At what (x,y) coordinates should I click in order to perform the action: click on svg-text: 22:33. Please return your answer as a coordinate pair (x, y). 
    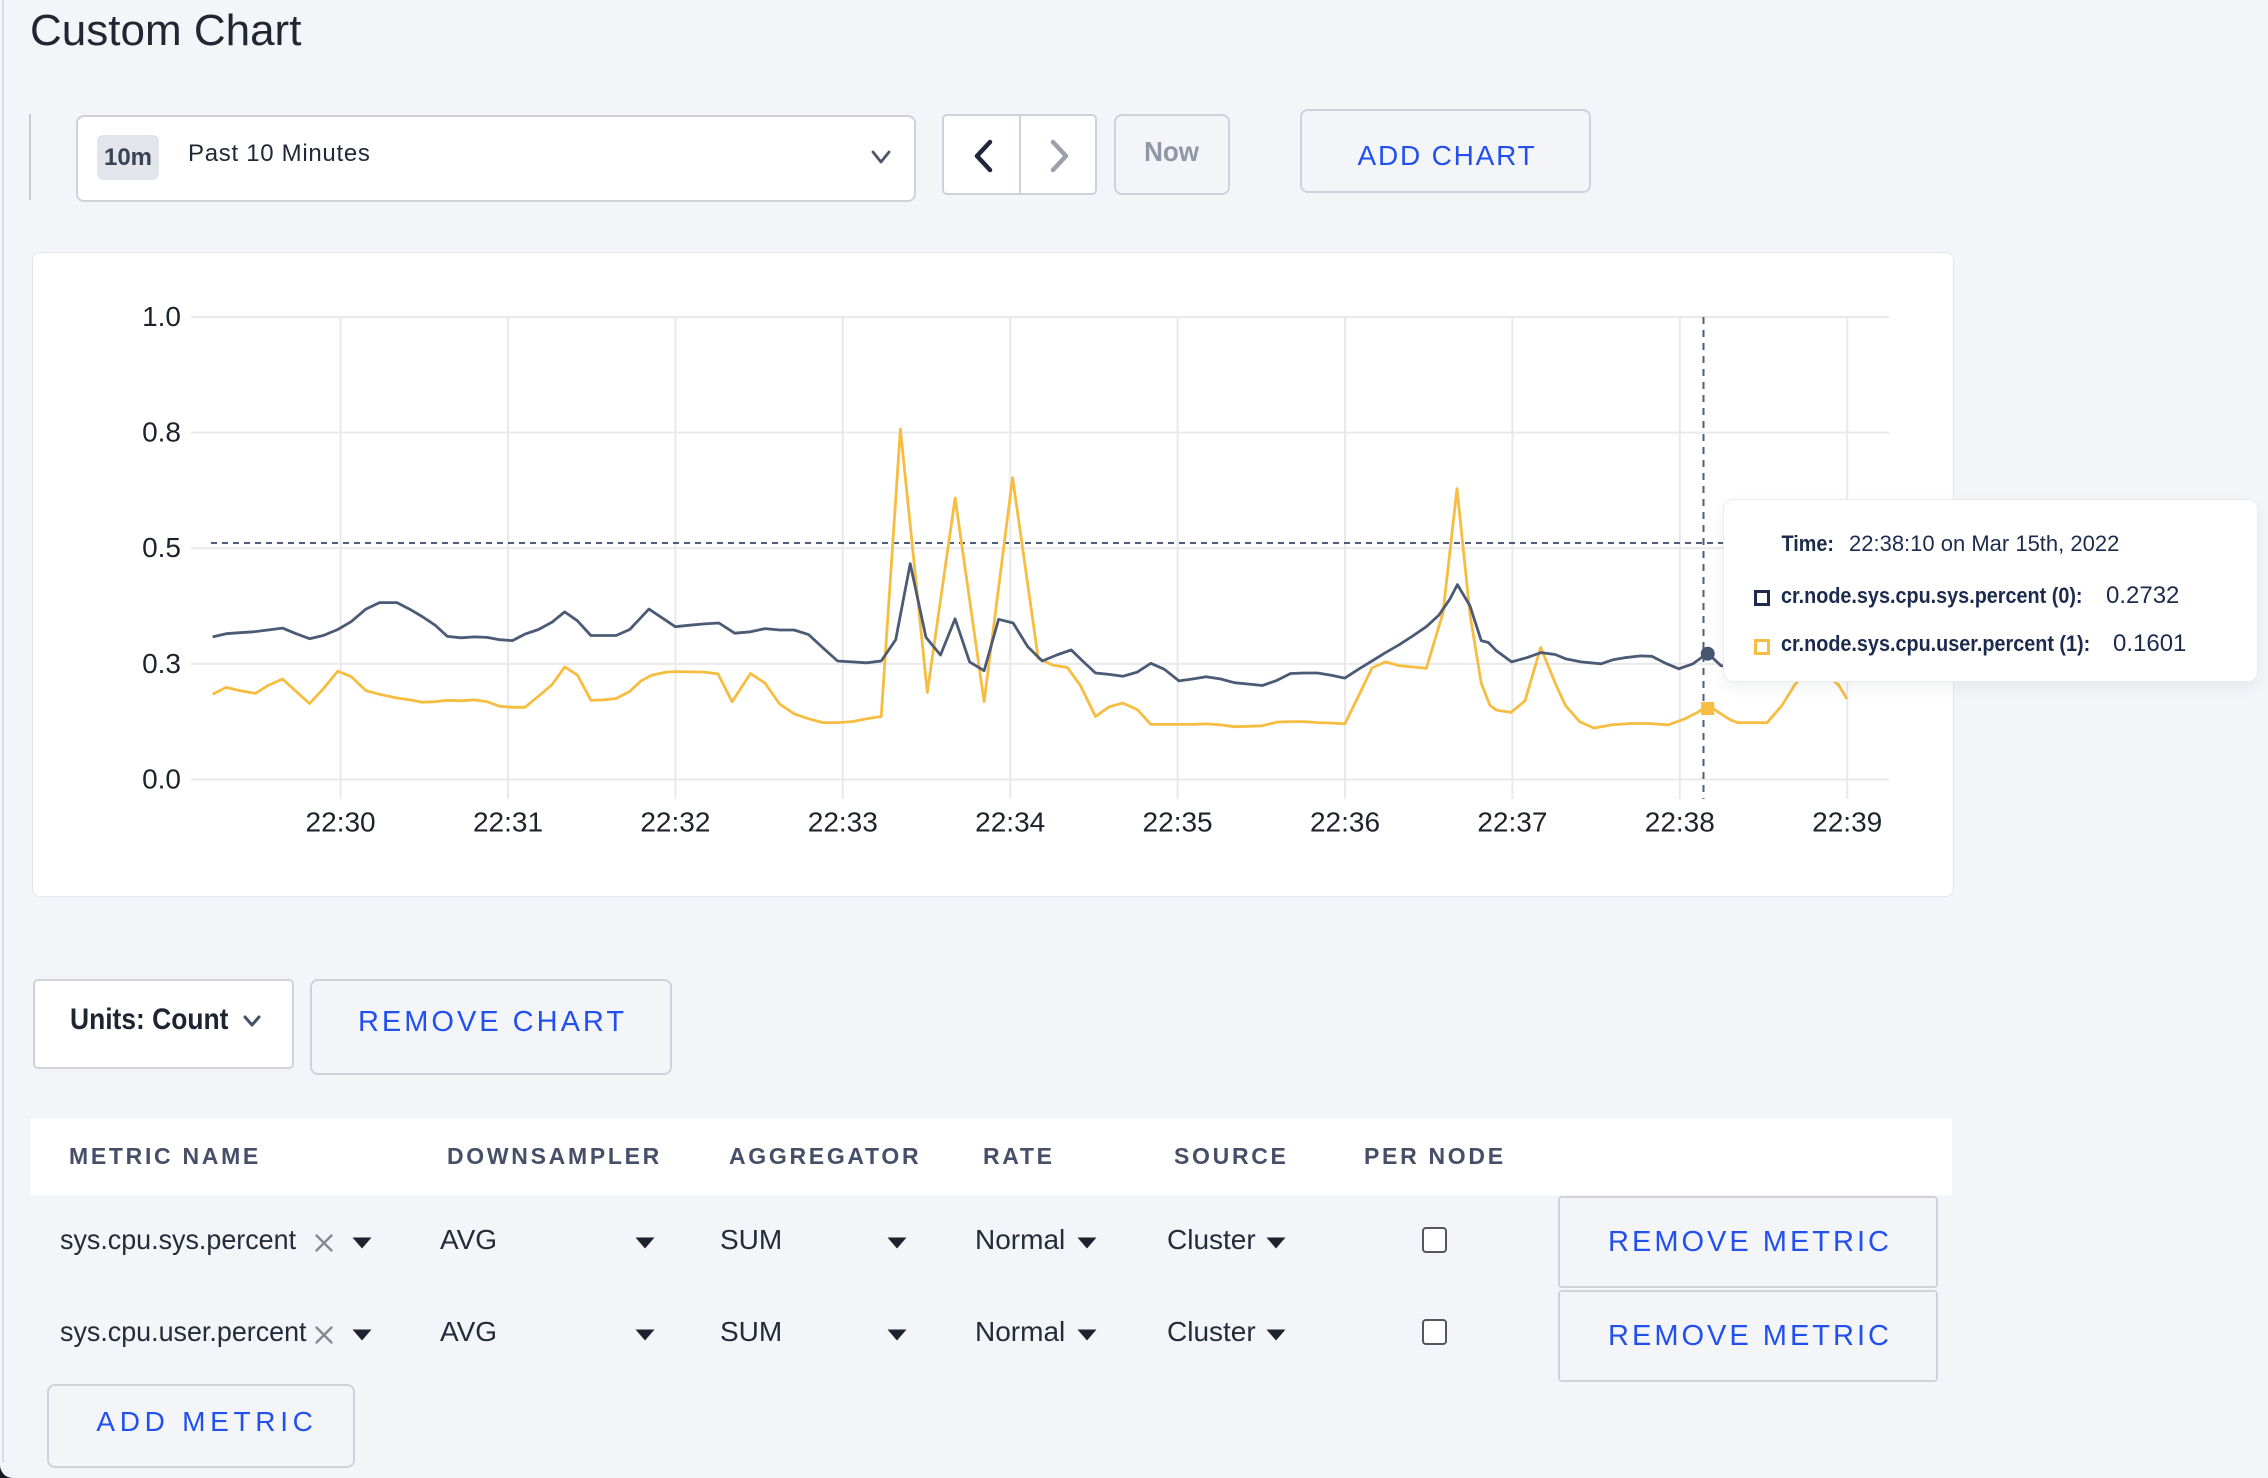
    Looking at the image, I should click on (843, 822).